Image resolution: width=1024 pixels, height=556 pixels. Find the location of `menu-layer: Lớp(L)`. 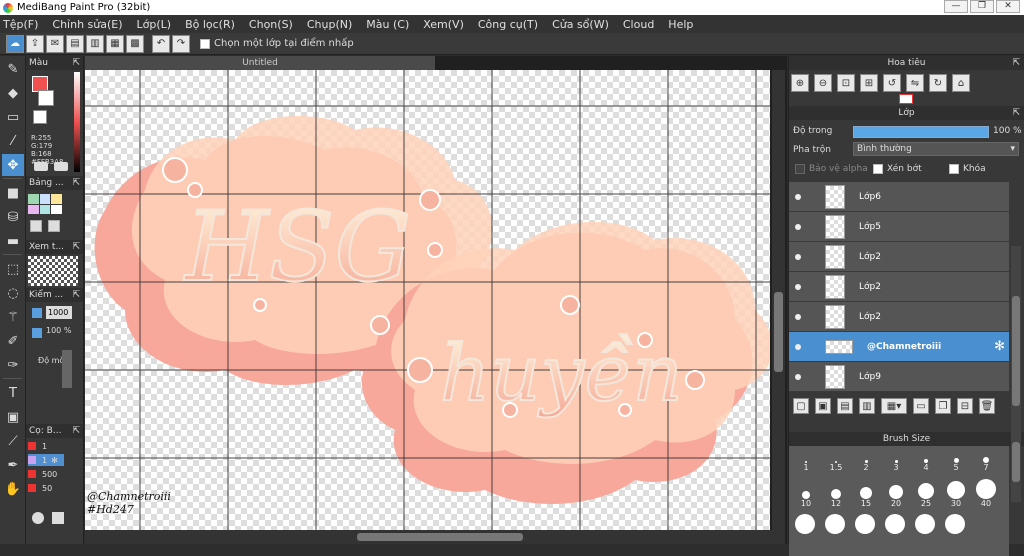

menu-layer: Lớp(L) is located at coordinates (154, 24).